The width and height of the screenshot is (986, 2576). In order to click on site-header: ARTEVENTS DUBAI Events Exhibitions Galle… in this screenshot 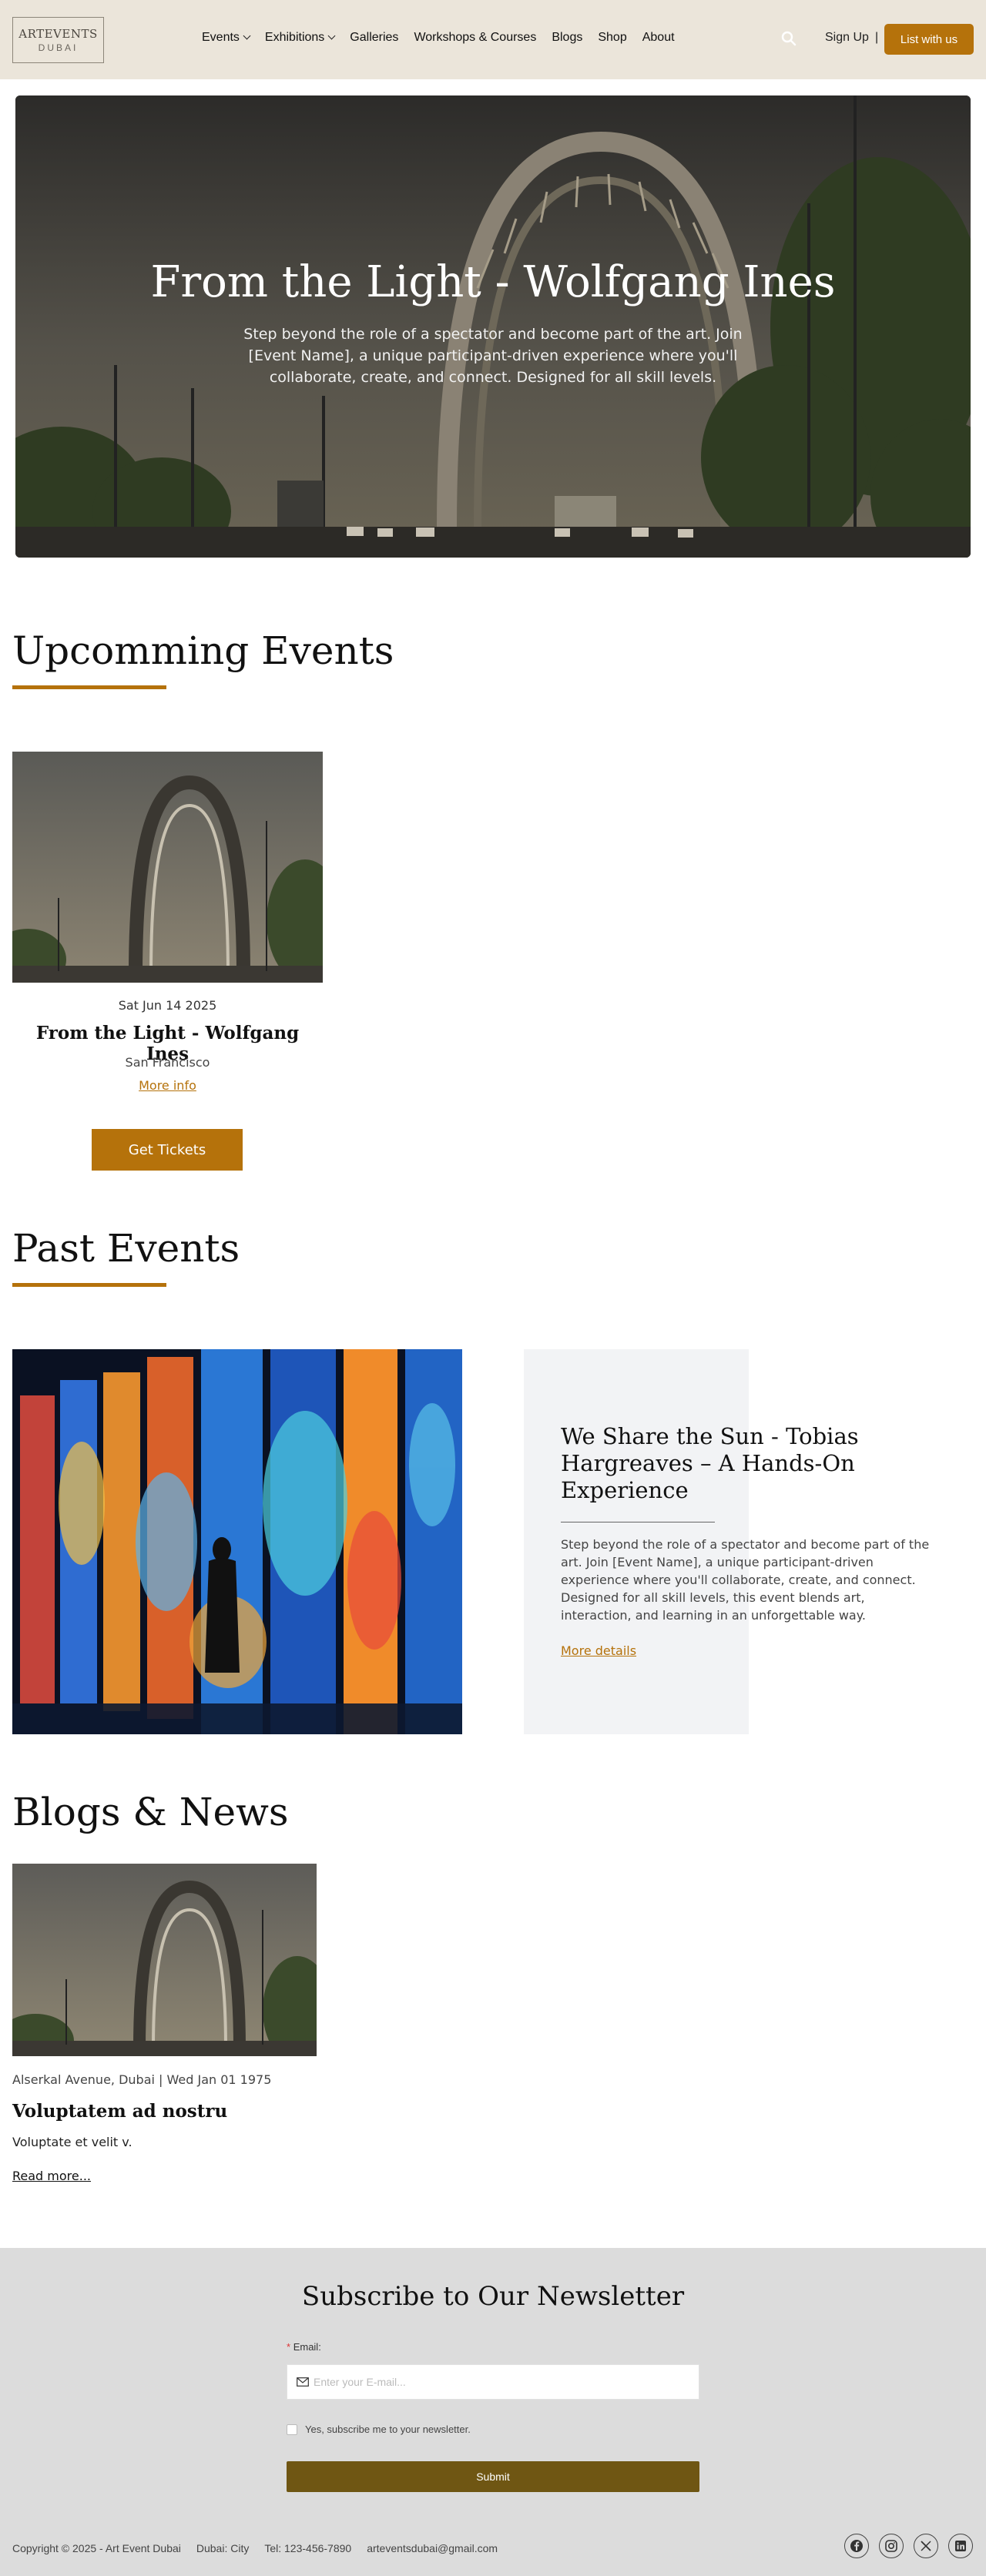, I will do `click(493, 39)`.